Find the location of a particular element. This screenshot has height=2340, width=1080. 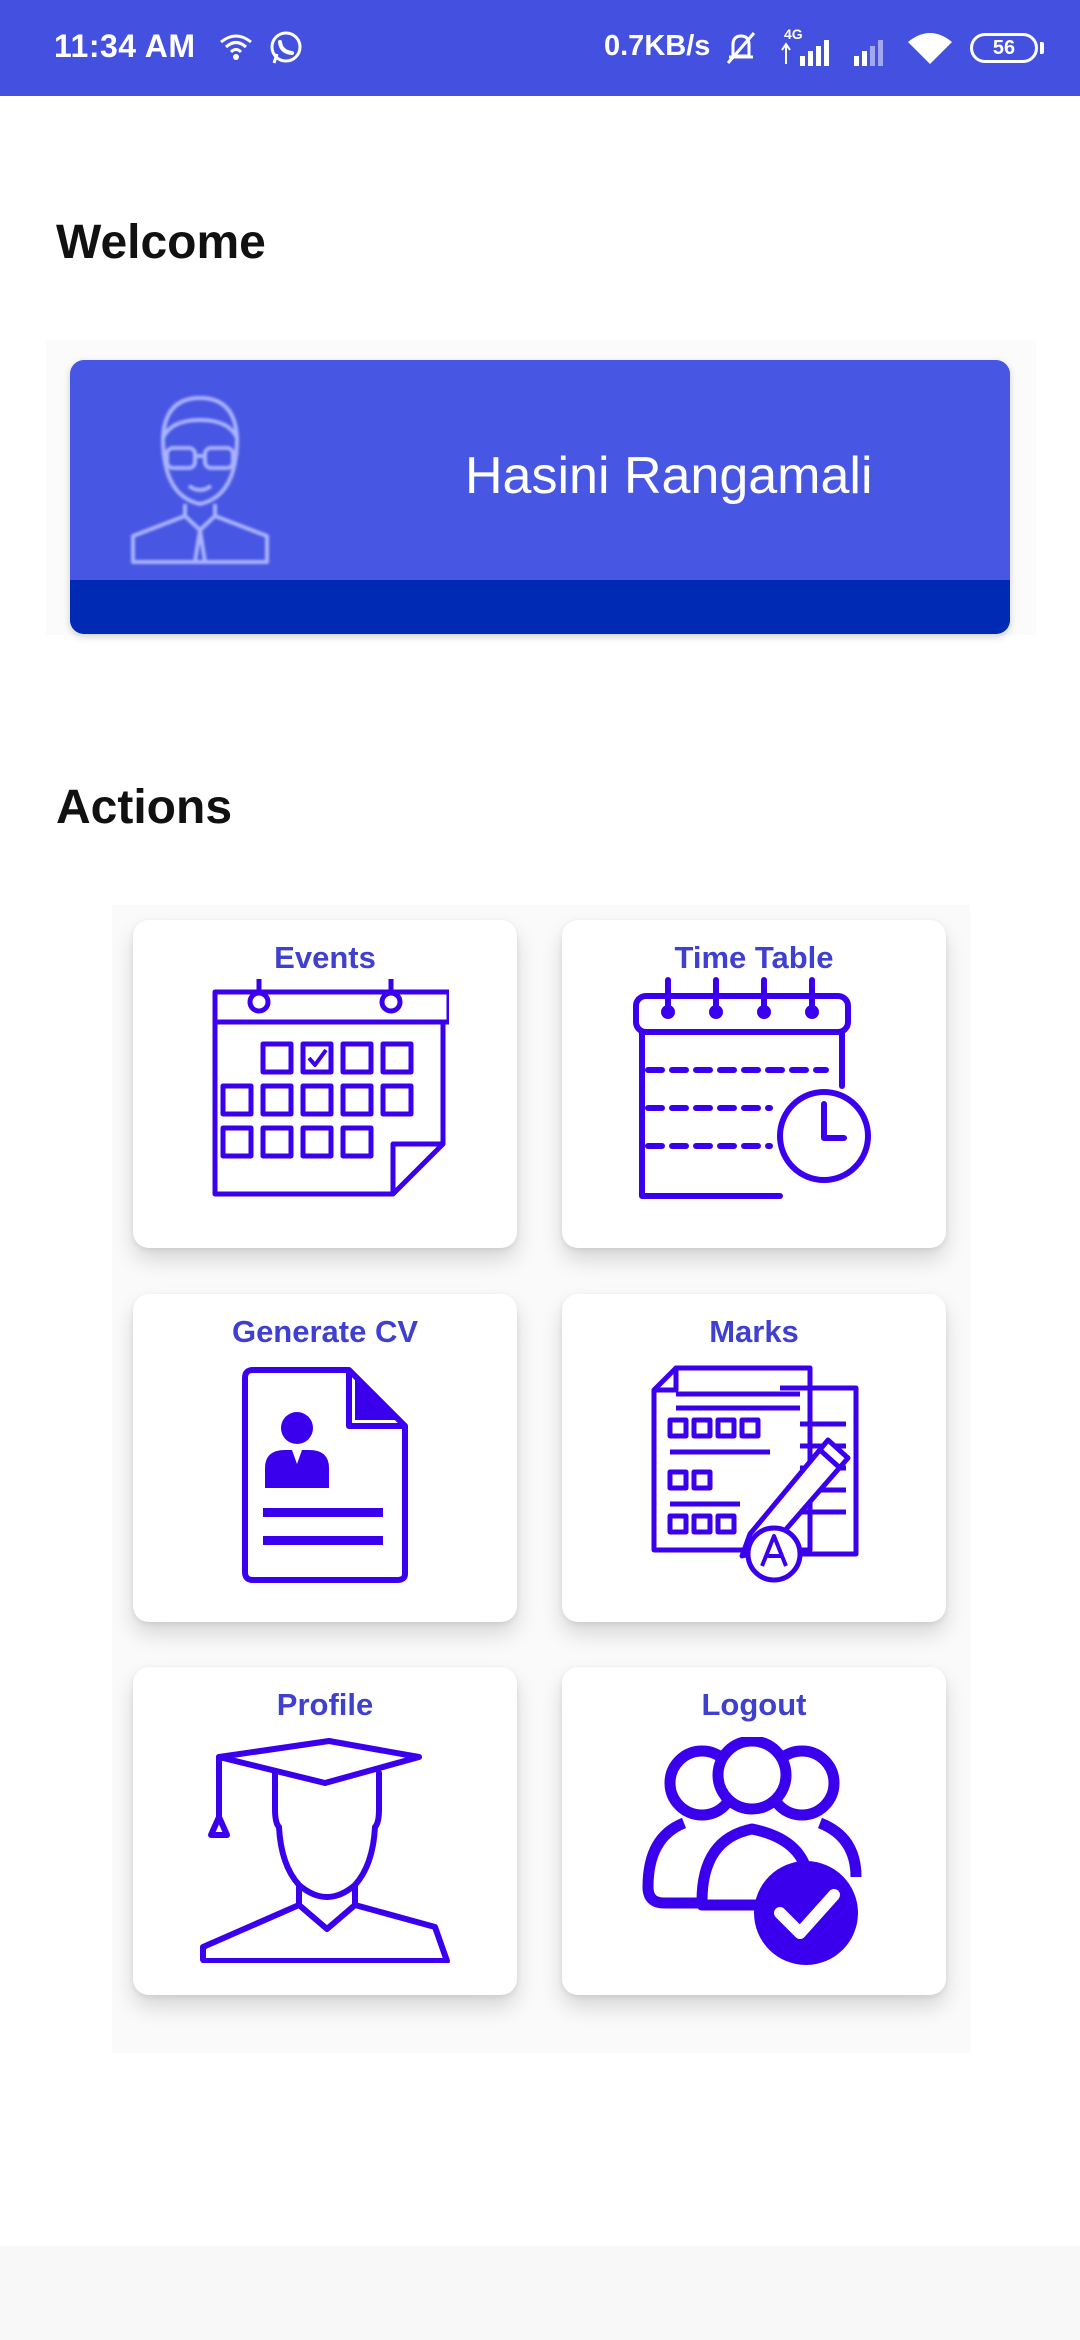

profile-card-strip is located at coordinates (540, 607).